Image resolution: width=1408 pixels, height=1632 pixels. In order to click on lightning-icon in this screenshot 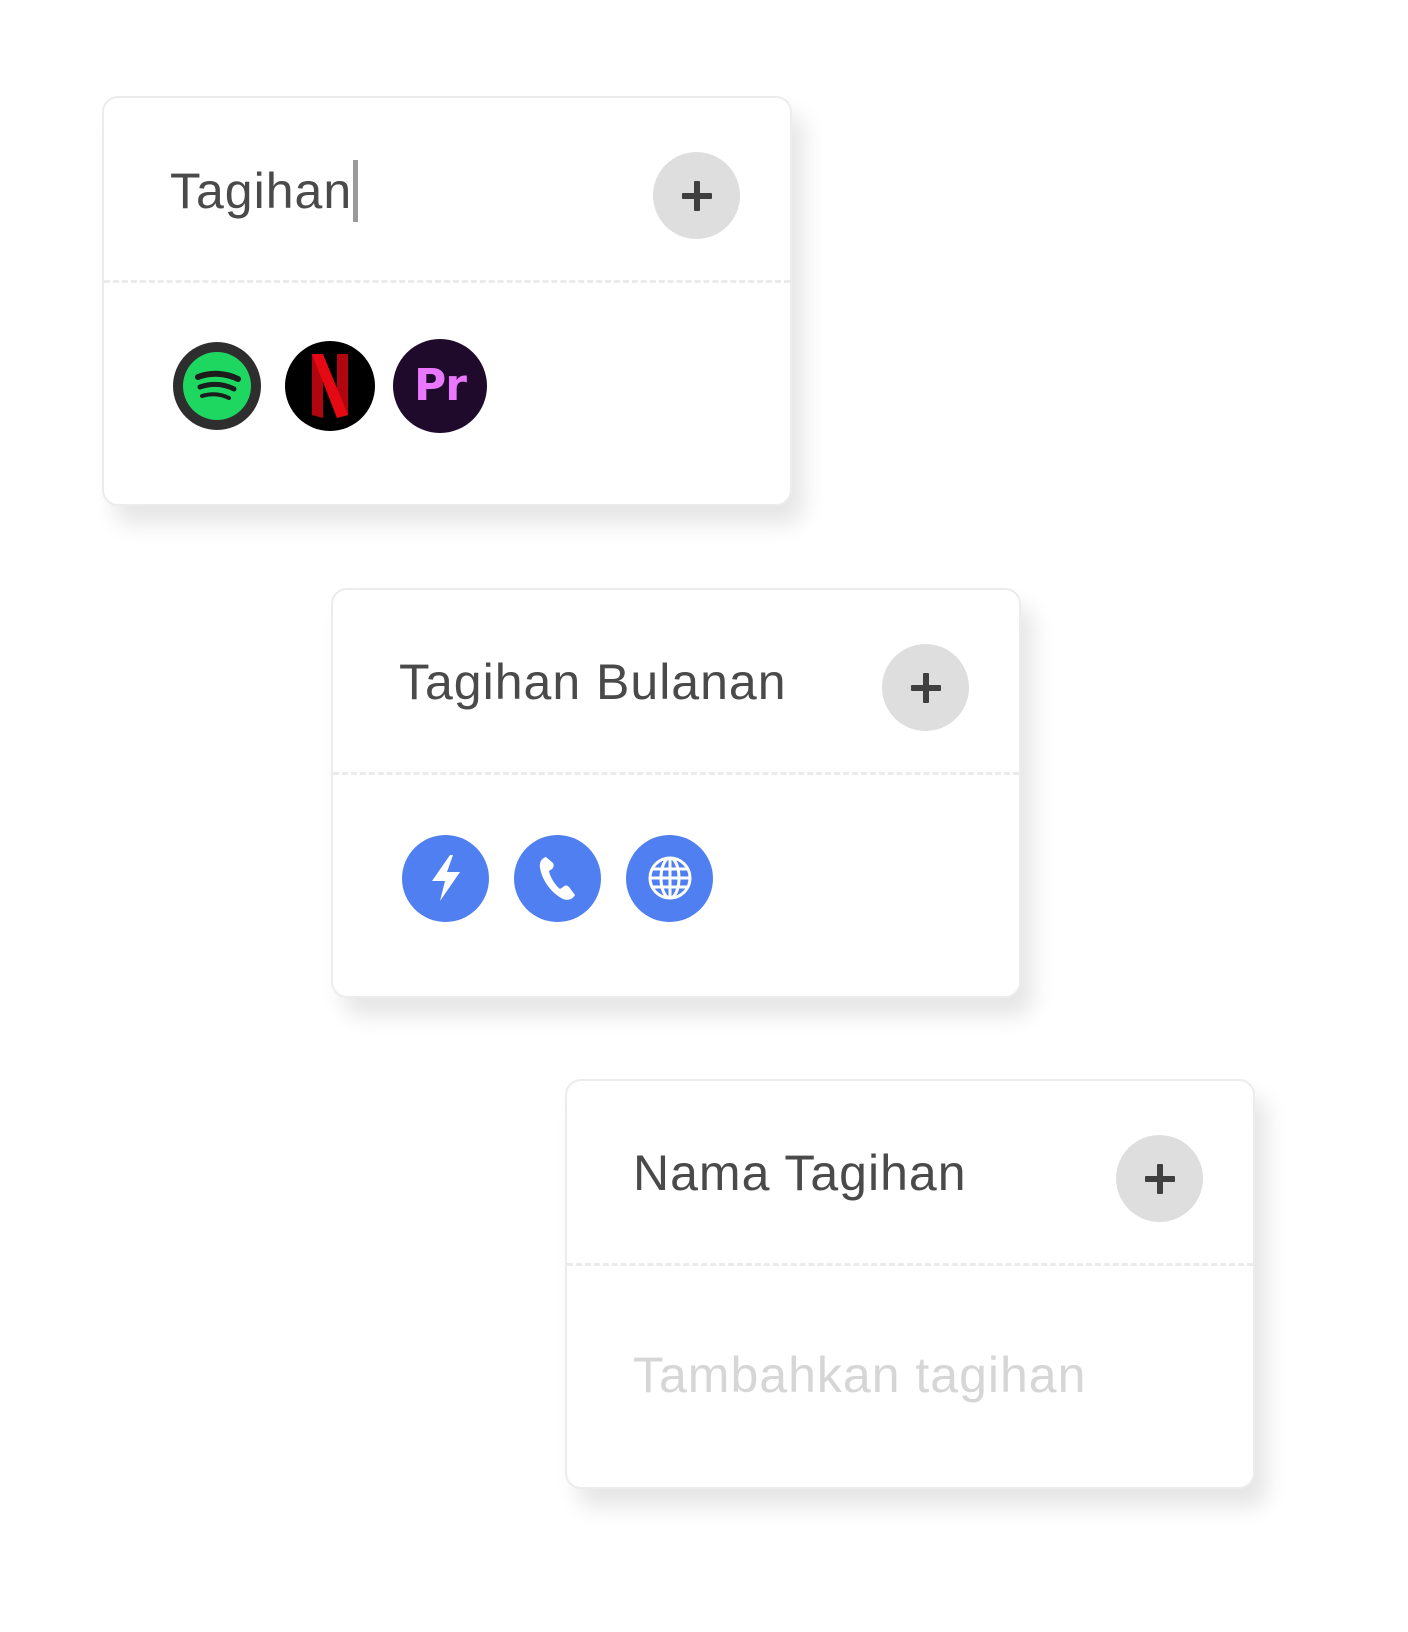, I will do `click(445, 878)`.